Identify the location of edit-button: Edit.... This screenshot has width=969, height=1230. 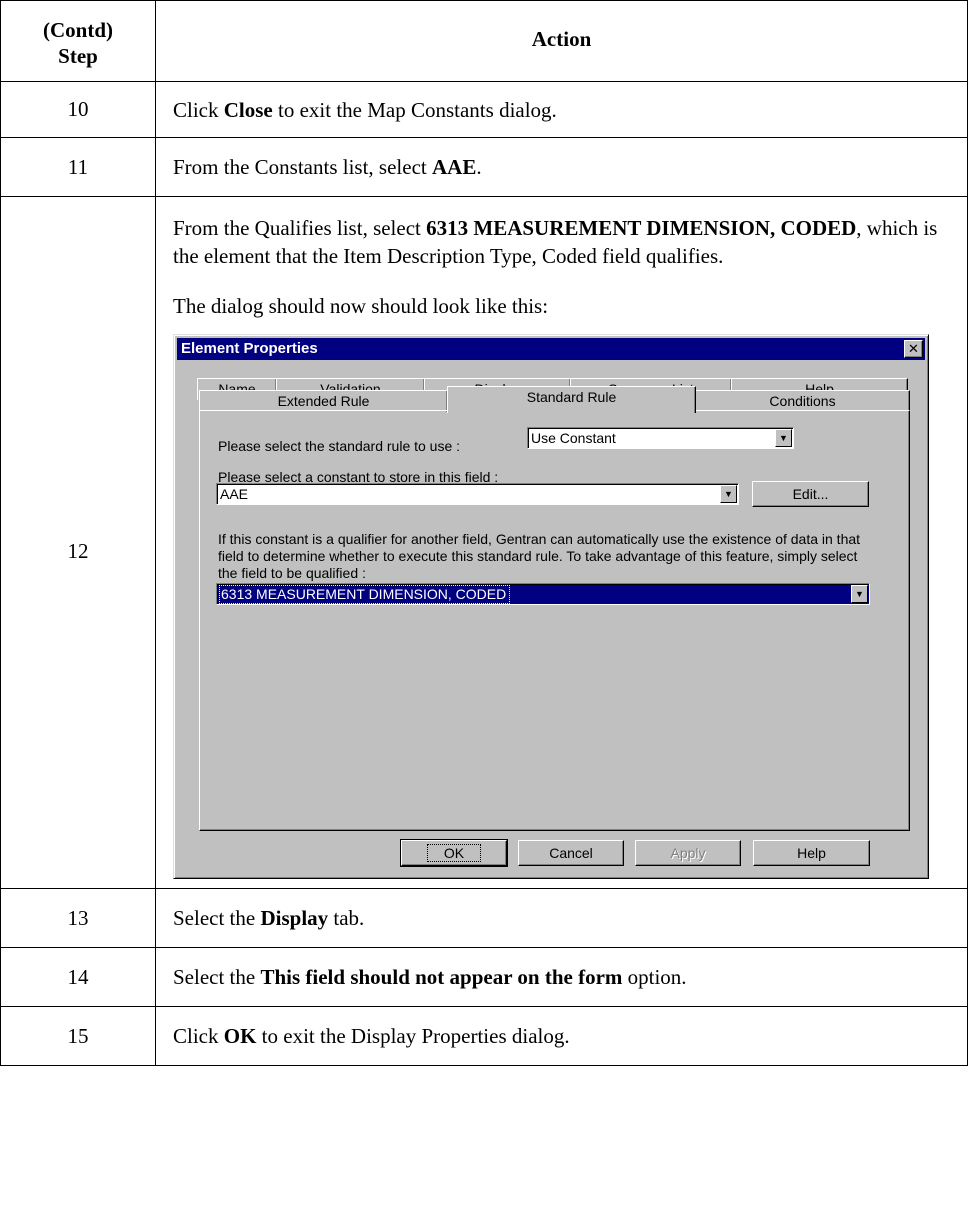
(810, 494).